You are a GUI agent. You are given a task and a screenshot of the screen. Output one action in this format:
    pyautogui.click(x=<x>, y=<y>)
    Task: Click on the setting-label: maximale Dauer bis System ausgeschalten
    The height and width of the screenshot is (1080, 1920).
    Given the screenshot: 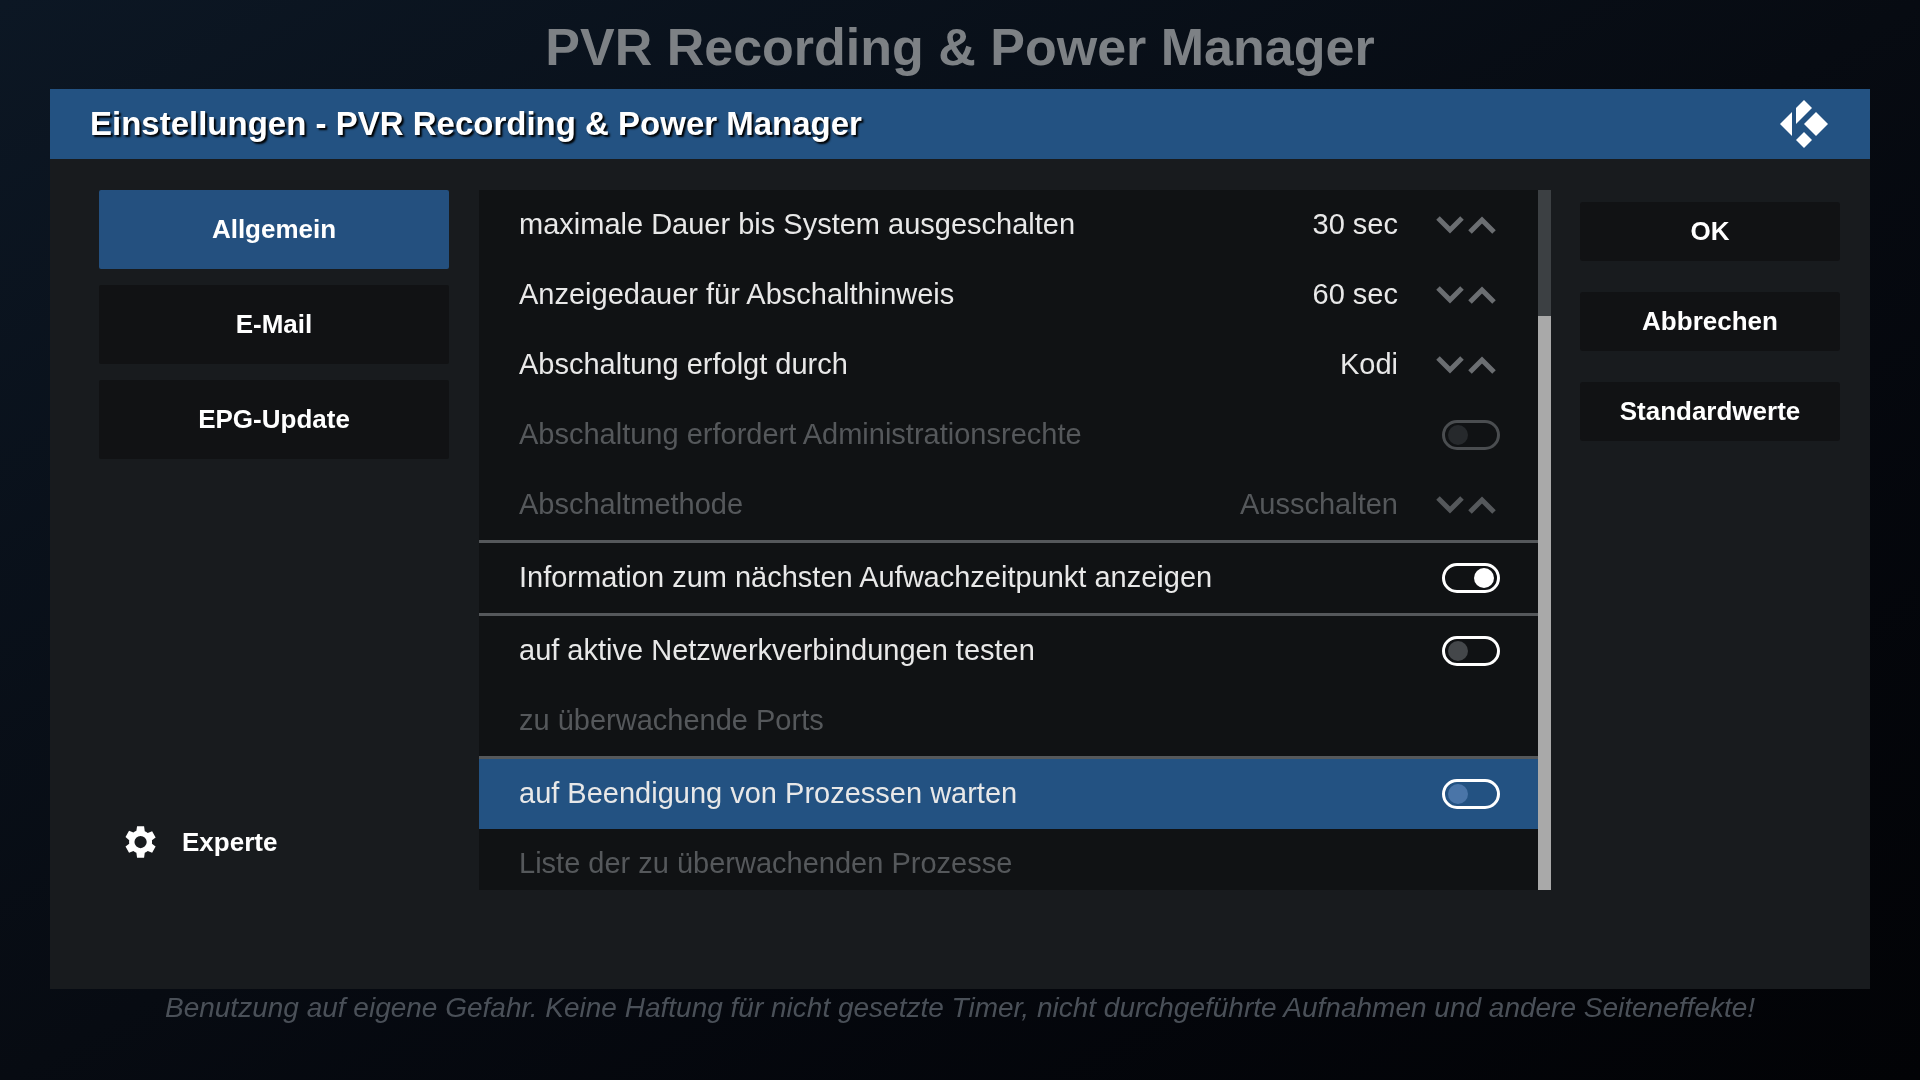 What is the action you would take?
    pyautogui.click(x=798, y=225)
    